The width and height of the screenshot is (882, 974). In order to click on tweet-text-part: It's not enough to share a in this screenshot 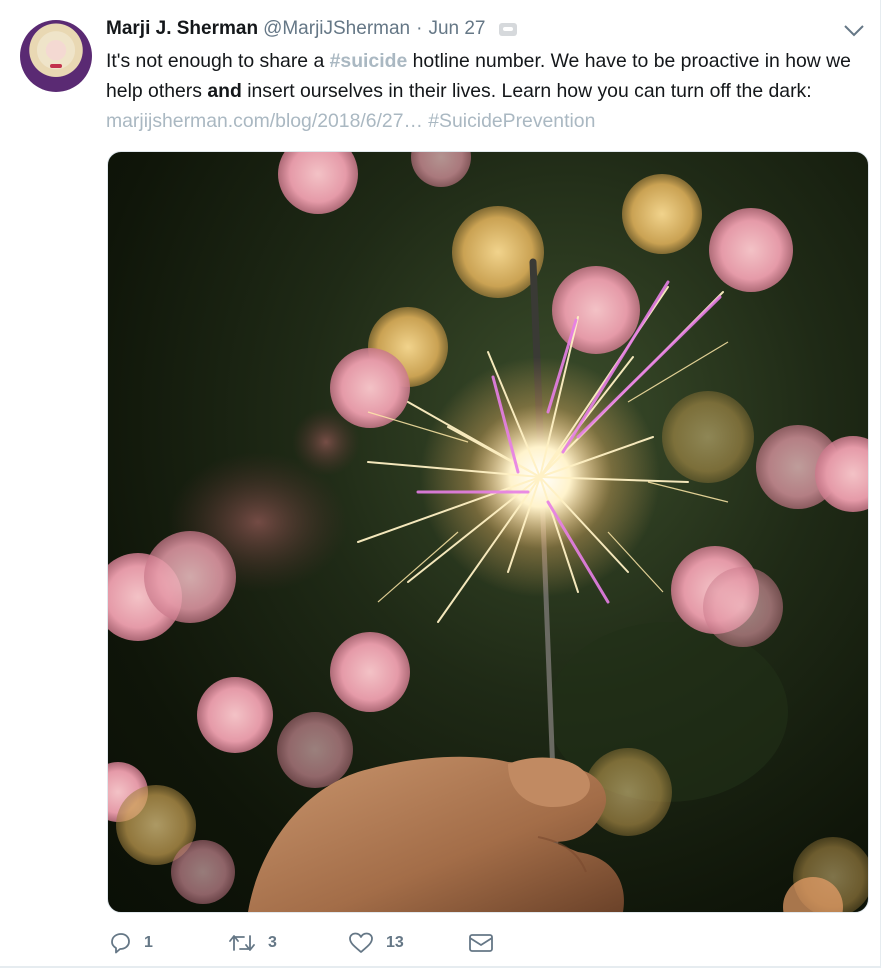, I will do `click(218, 61)`.